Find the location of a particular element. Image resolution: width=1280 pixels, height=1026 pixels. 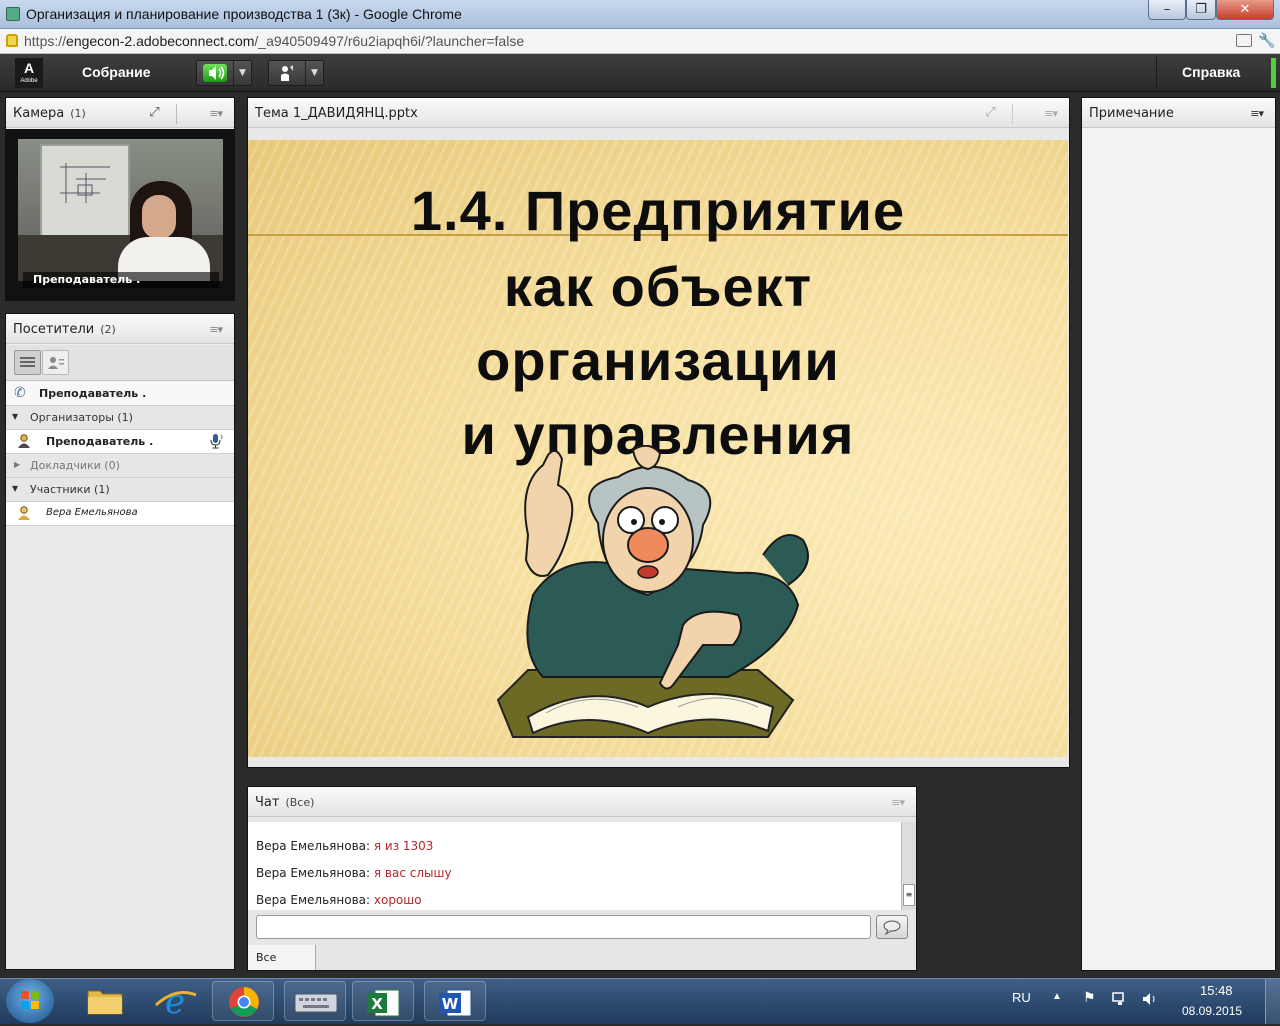

chrome-icon is located at coordinates (244, 1002).